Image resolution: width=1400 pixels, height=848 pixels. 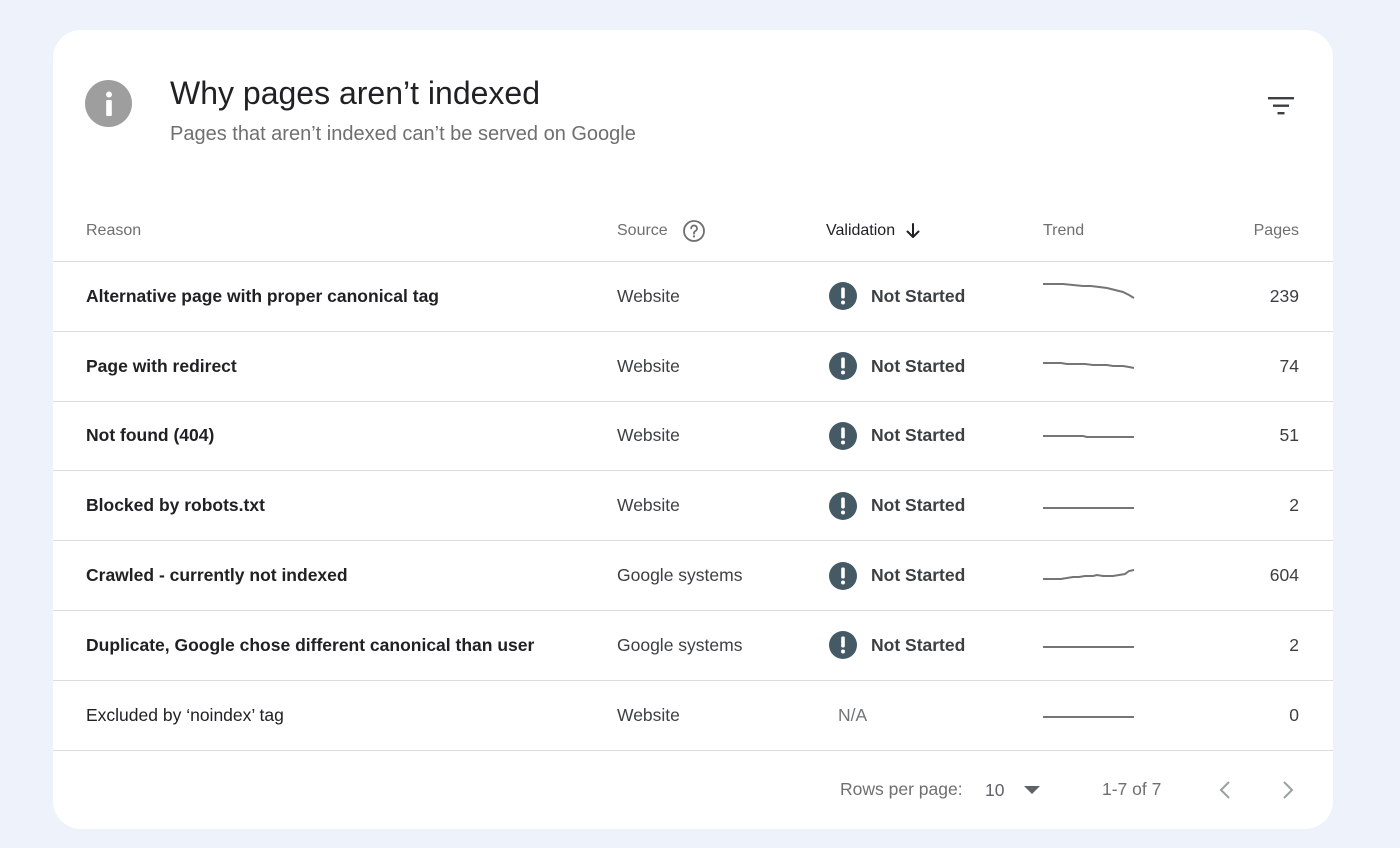 What do you see at coordinates (1289, 365) in the screenshot?
I see `cell-pages: 74` at bounding box center [1289, 365].